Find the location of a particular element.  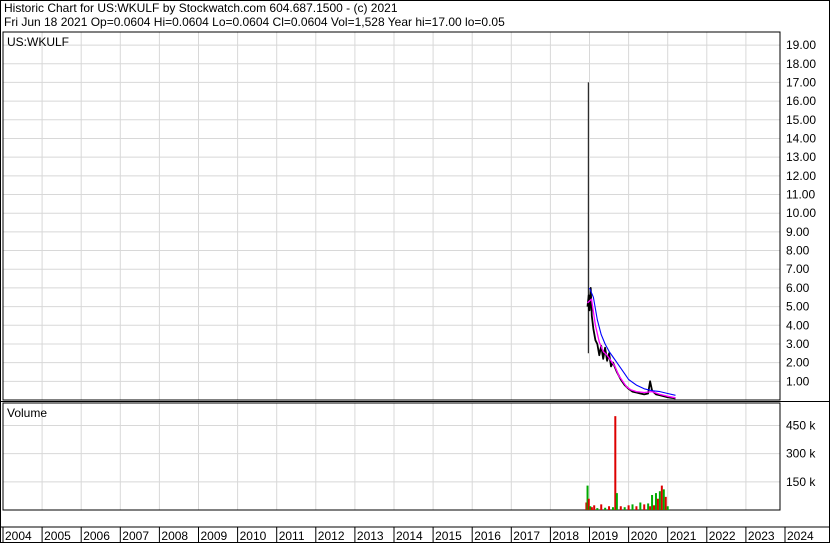

year-tick-label: 2020 is located at coordinates (644, 536).